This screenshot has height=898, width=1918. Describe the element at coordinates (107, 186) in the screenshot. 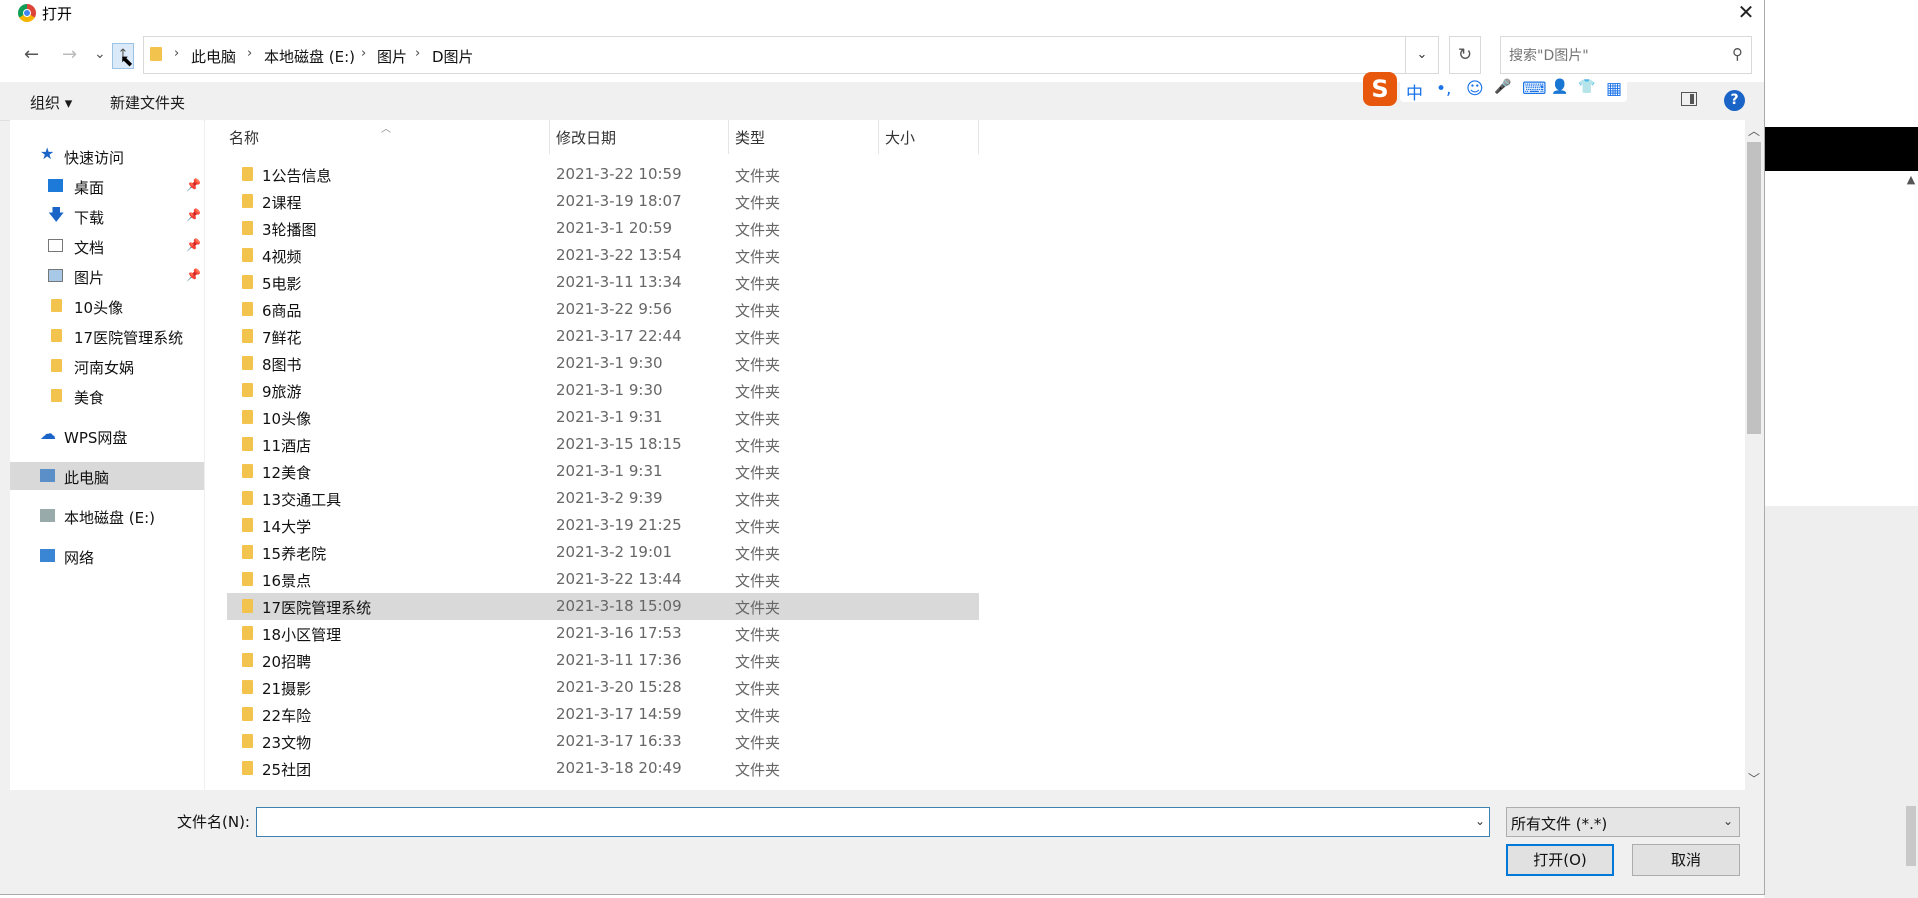

I see `sidebar-item: 桌面 📌` at that location.